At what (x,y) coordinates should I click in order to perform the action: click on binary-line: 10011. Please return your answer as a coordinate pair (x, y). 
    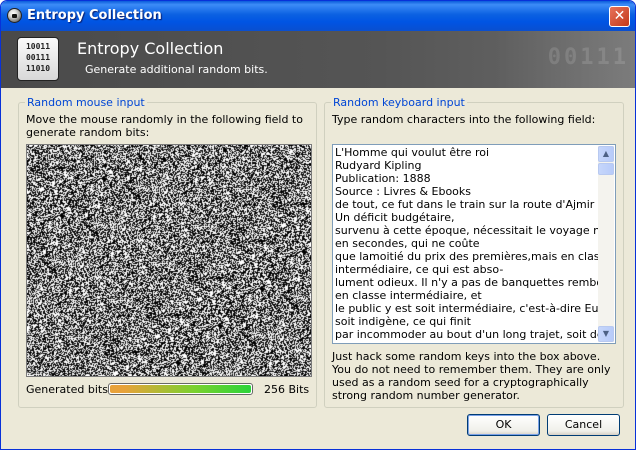
    Looking at the image, I should click on (38, 46).